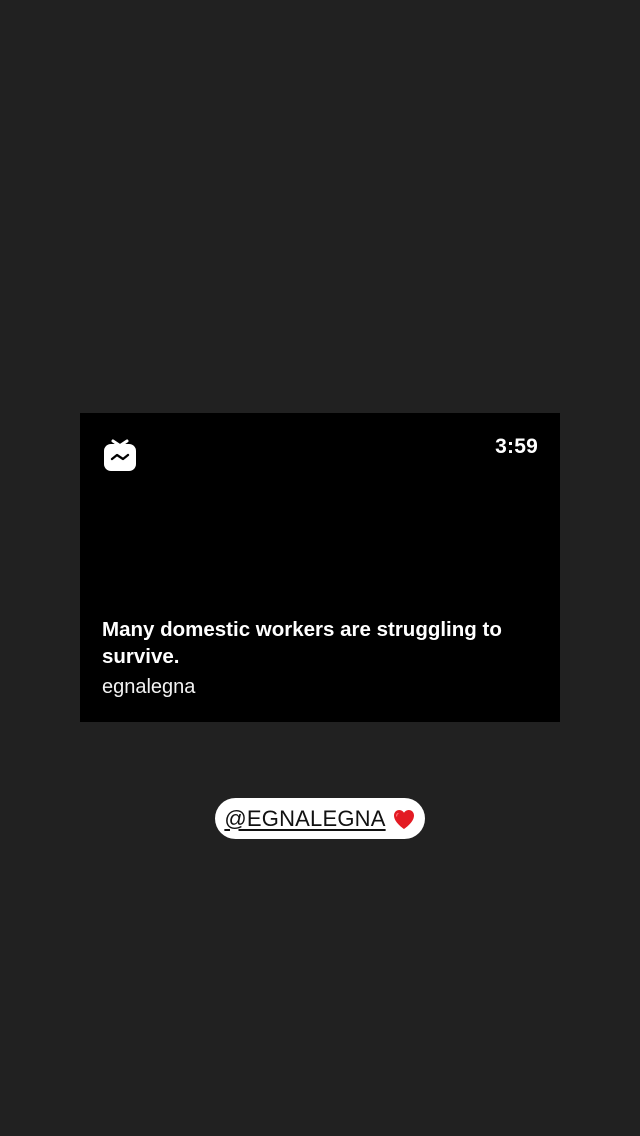 The height and width of the screenshot is (1136, 640). What do you see at coordinates (120, 455) in the screenshot?
I see `igtv-logo-icon` at bounding box center [120, 455].